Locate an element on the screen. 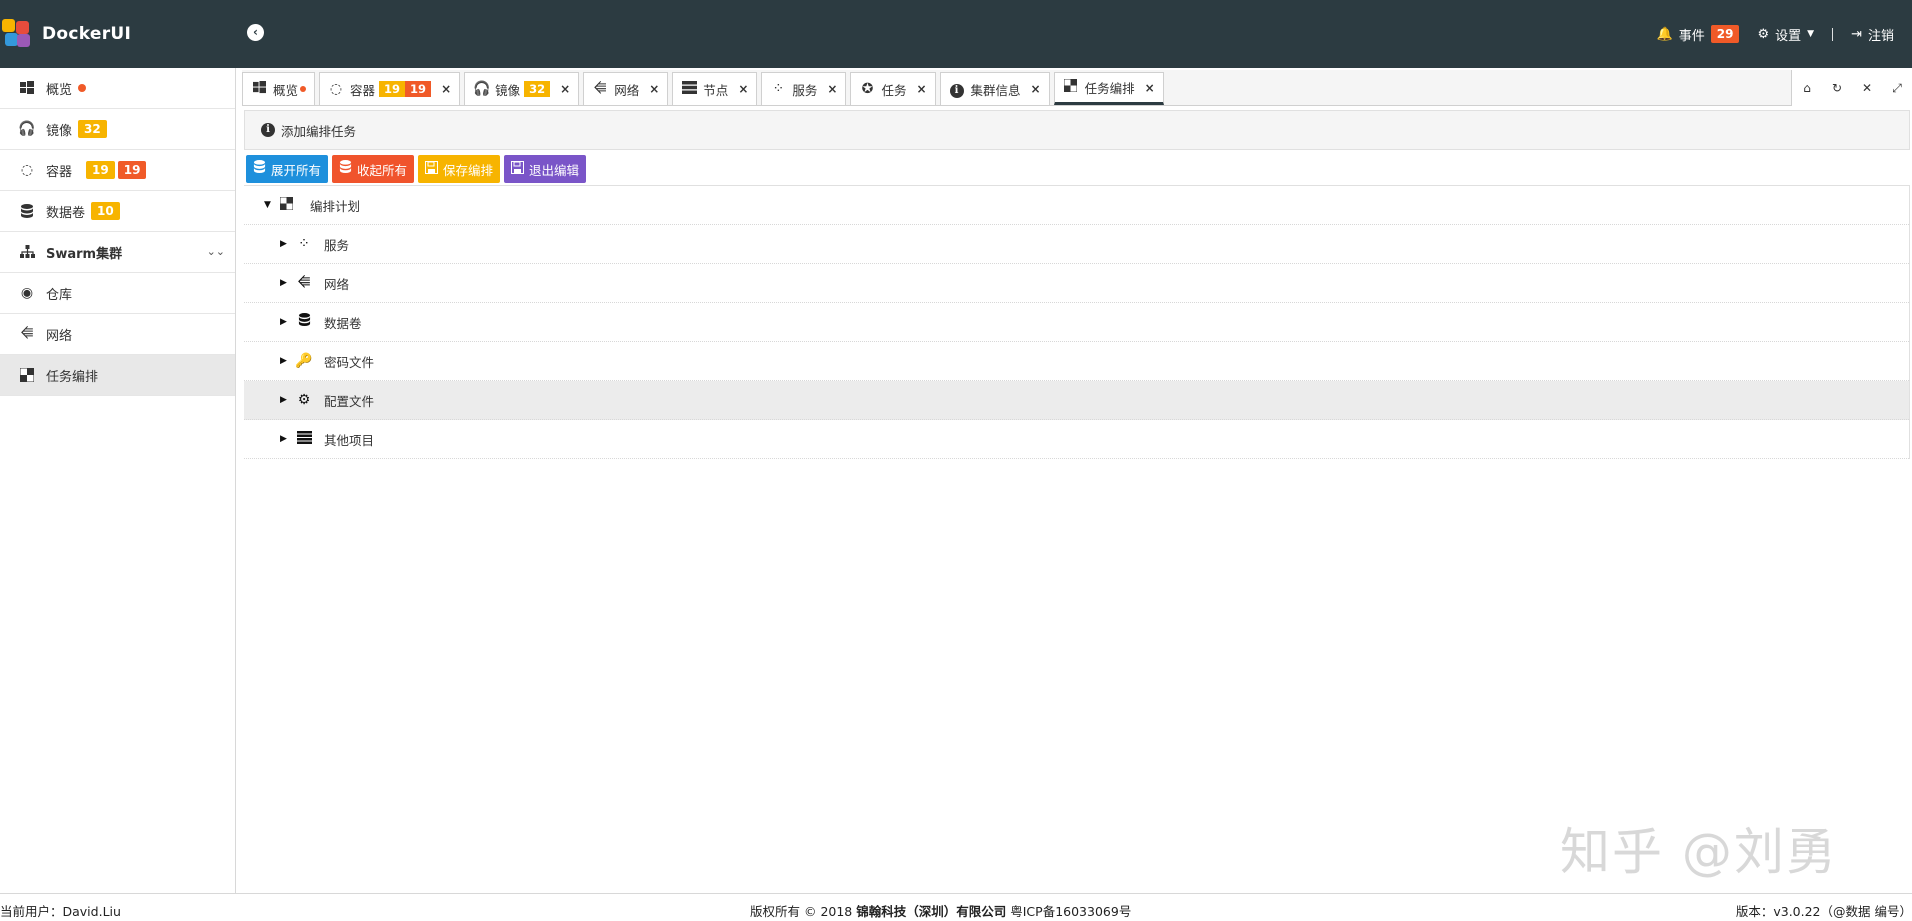 Image resolution: width=1912 pixels, height=921 pixels. copyright: 版权所有 © 2018 锦翰科技（深圳）有限公司 粤ICP备16033069号 is located at coordinates (940, 910).